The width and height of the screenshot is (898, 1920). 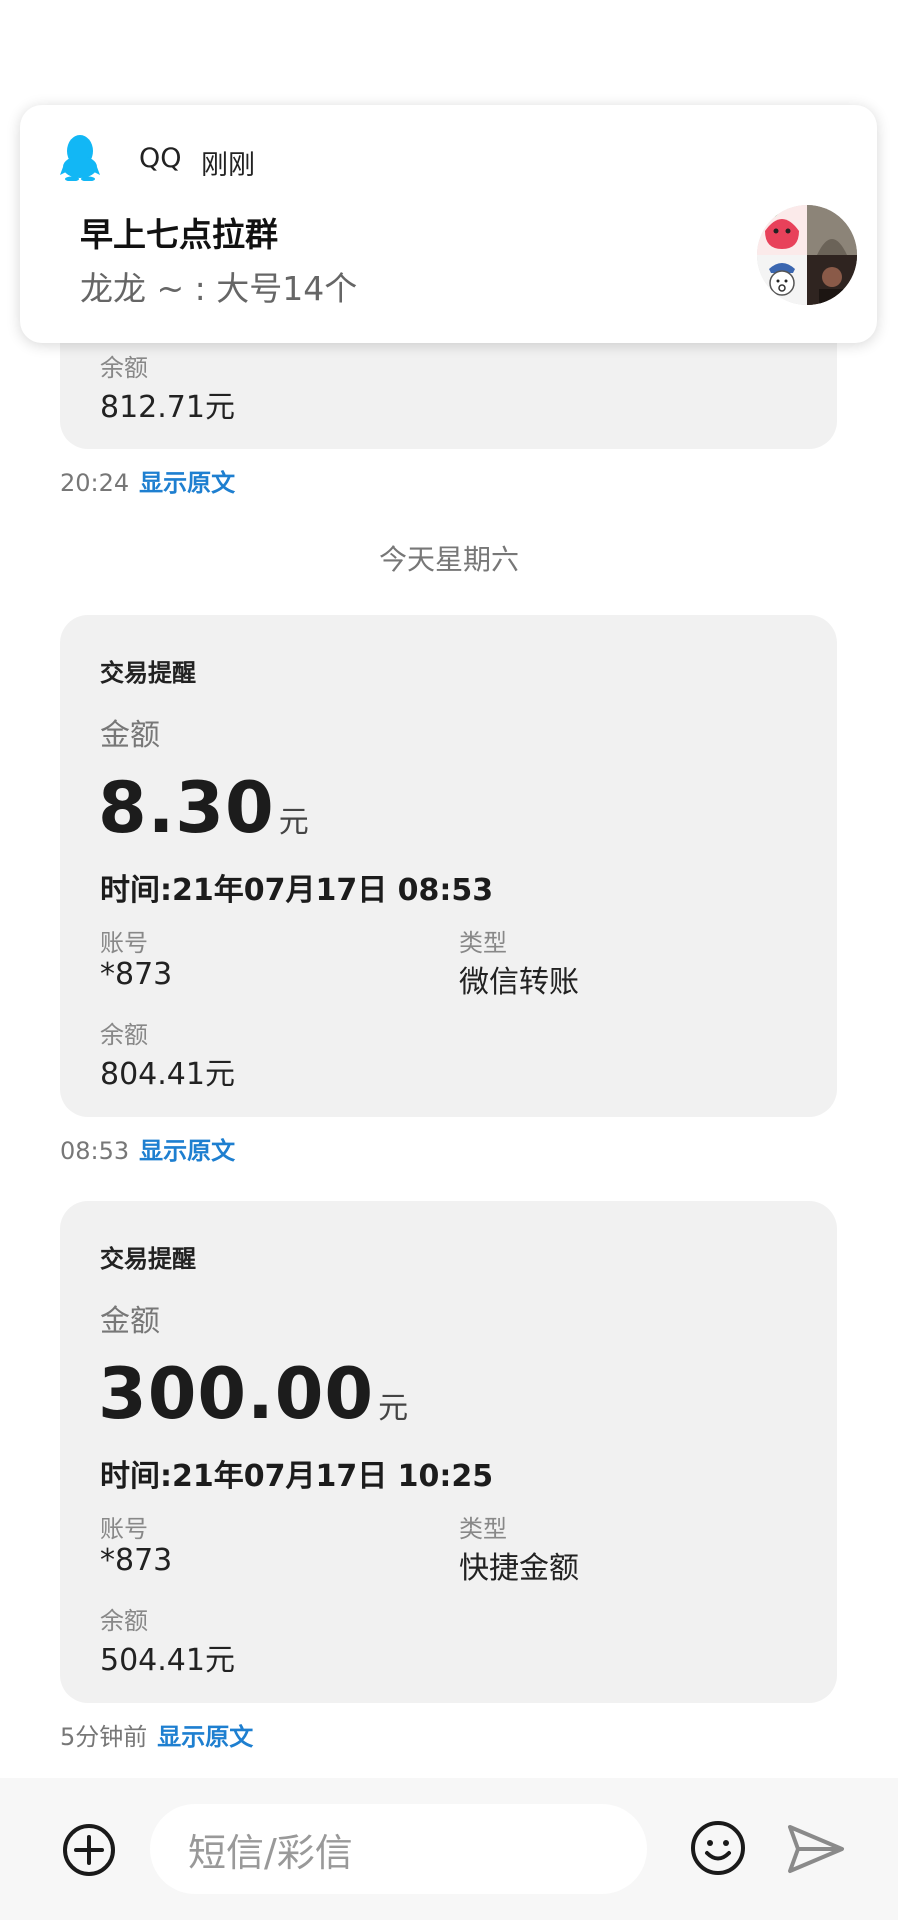 What do you see at coordinates (448, 559) in the screenshot?
I see `day-separator: 今天星期六` at bounding box center [448, 559].